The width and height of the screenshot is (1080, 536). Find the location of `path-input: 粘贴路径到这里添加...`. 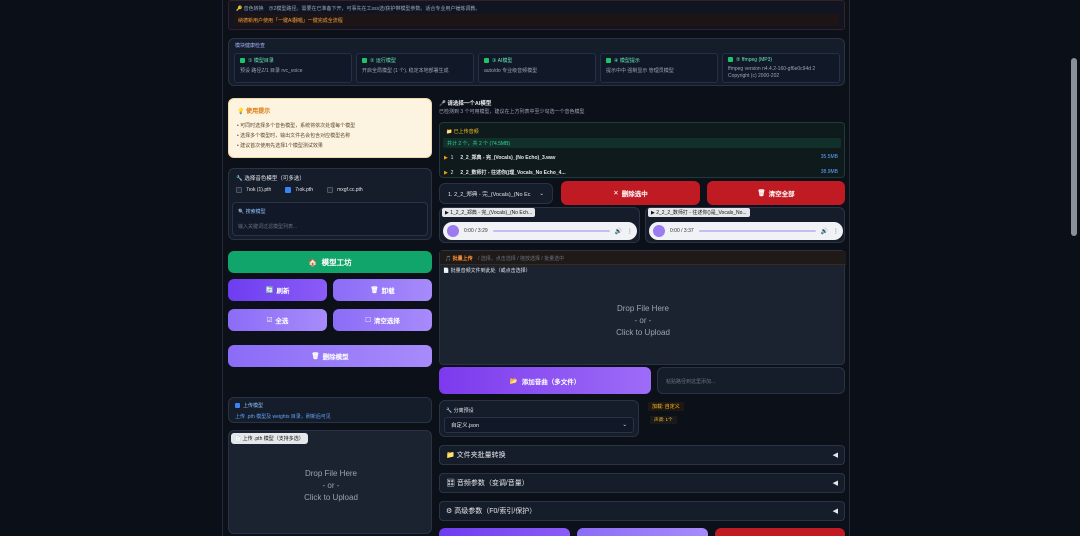

path-input: 粘贴路径到这里添加... is located at coordinates (751, 380).